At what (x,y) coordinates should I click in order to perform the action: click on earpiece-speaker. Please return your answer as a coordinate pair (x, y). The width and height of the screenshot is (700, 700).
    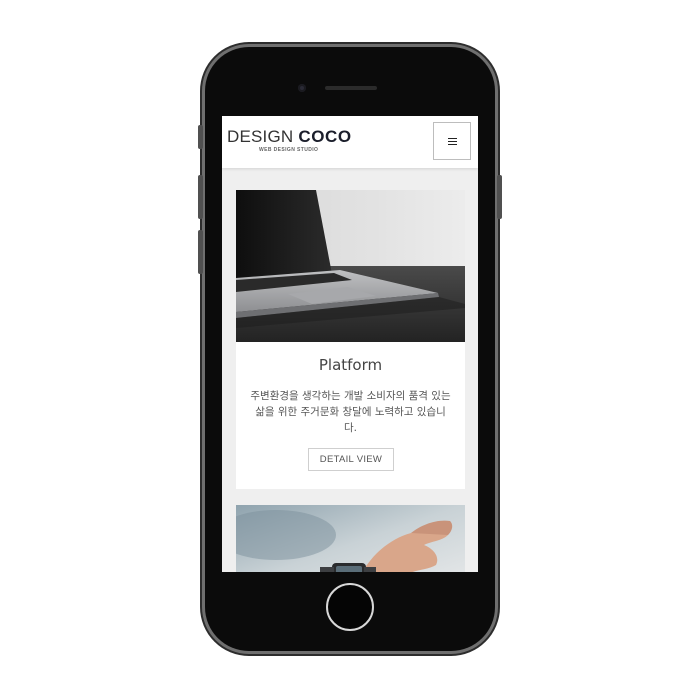
    Looking at the image, I should click on (351, 88).